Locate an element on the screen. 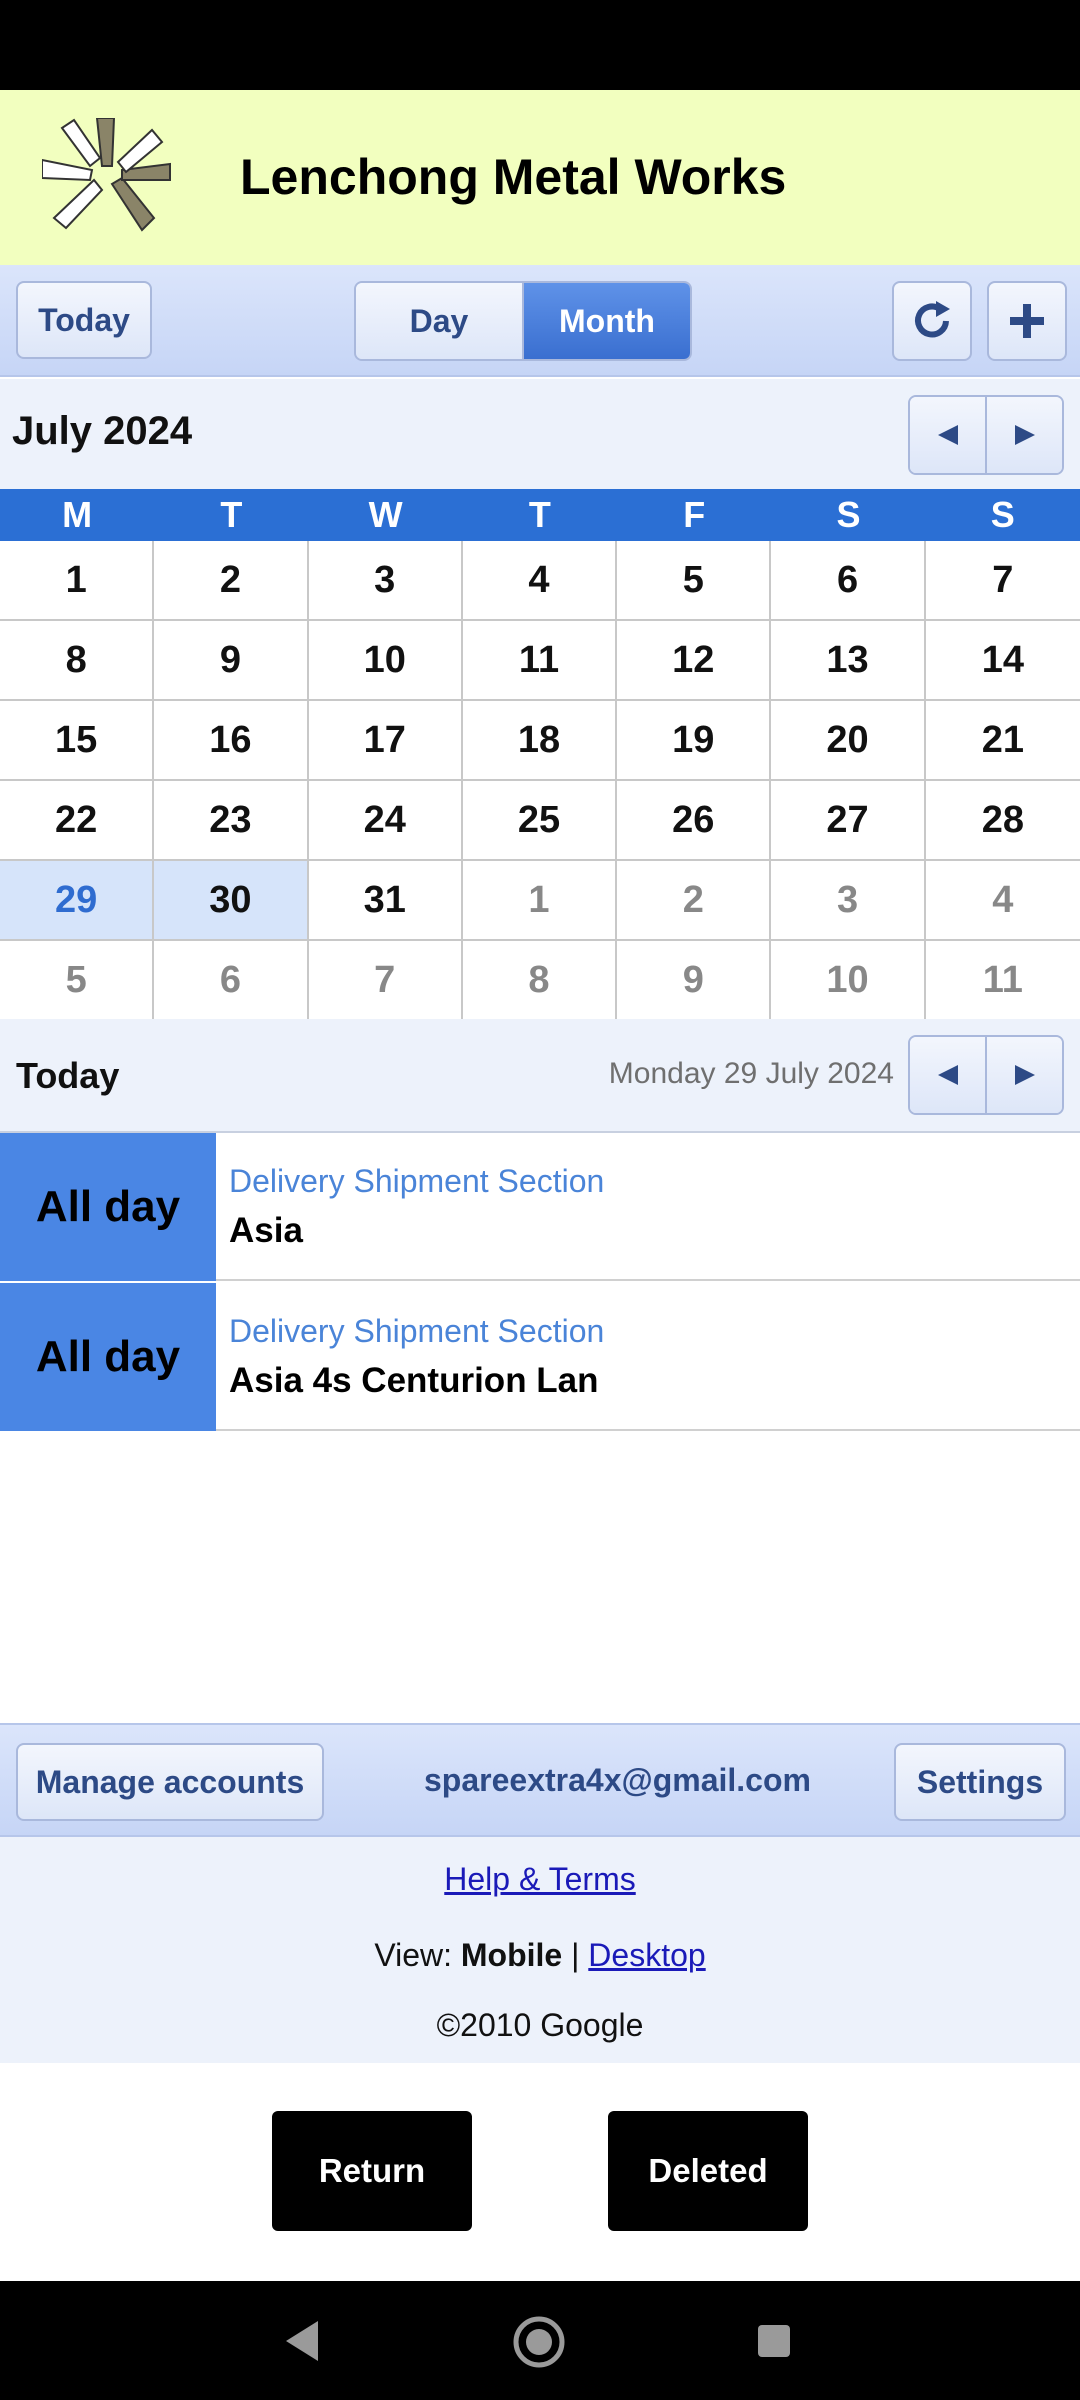 The height and width of the screenshot is (2400, 1080). previous-day-button is located at coordinates (947, 1075).